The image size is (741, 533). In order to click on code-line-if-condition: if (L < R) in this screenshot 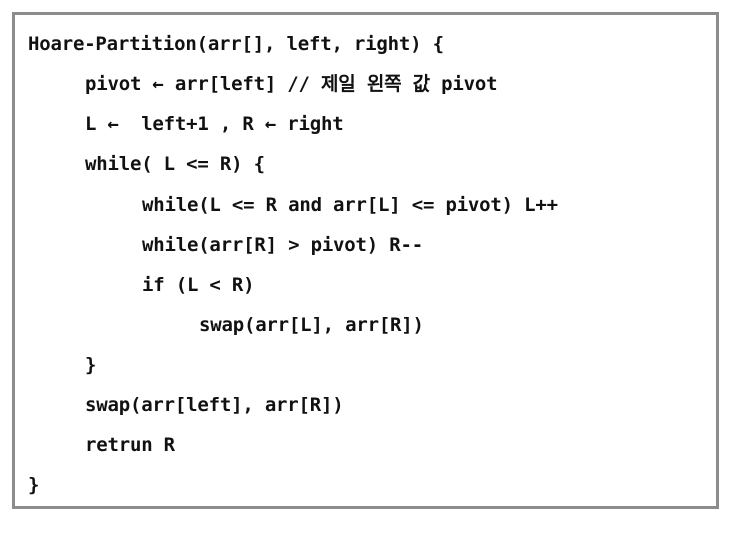, I will do `click(198, 285)`.